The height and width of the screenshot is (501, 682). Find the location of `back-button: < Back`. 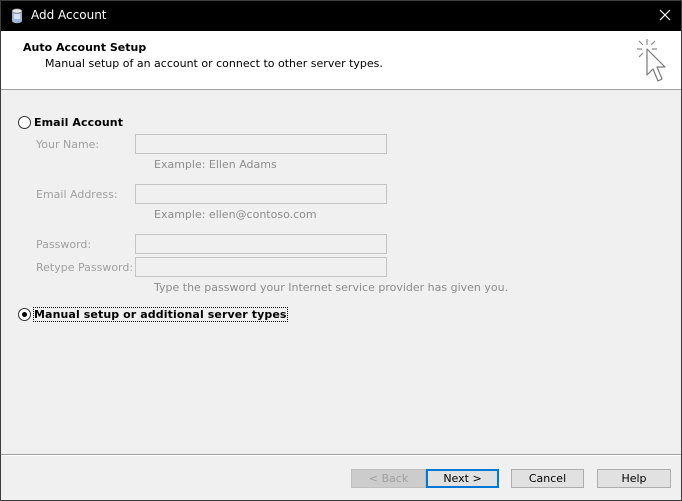

back-button: < Back is located at coordinates (388, 478).